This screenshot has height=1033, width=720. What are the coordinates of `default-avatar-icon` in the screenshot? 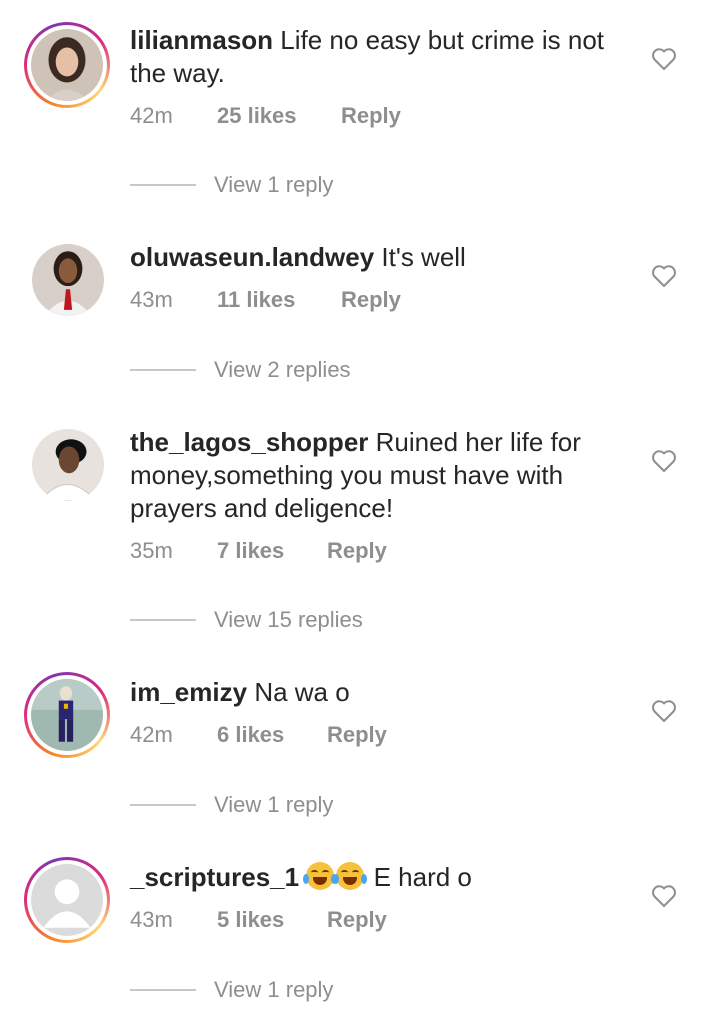 It's located at (67, 900).